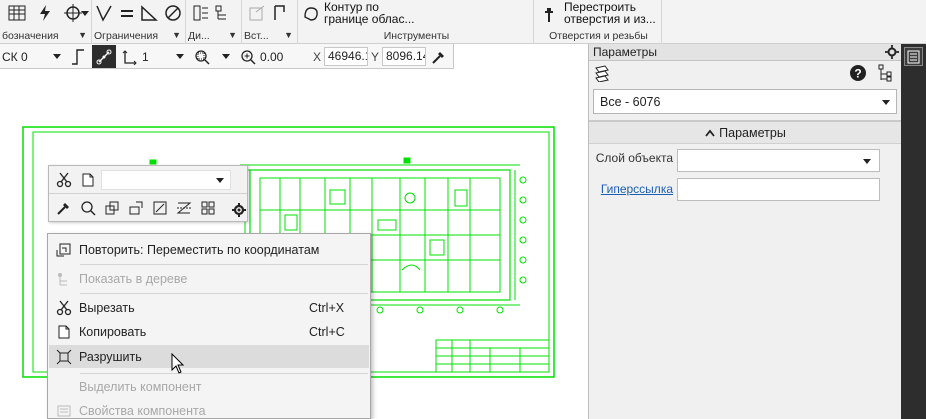 This screenshot has width=926, height=419. Describe the element at coordinates (634, 158) in the screenshot. I see `layer-label: Слой объекта` at that location.